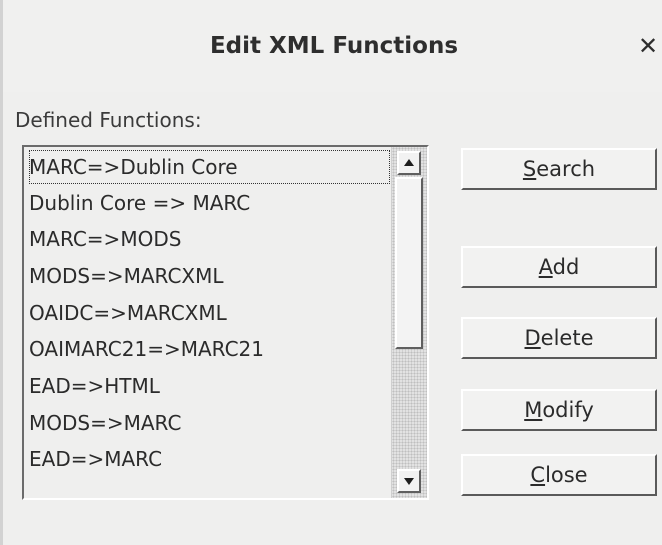  Describe the element at coordinates (568, 410) in the screenshot. I see `modify-label: odify` at that location.